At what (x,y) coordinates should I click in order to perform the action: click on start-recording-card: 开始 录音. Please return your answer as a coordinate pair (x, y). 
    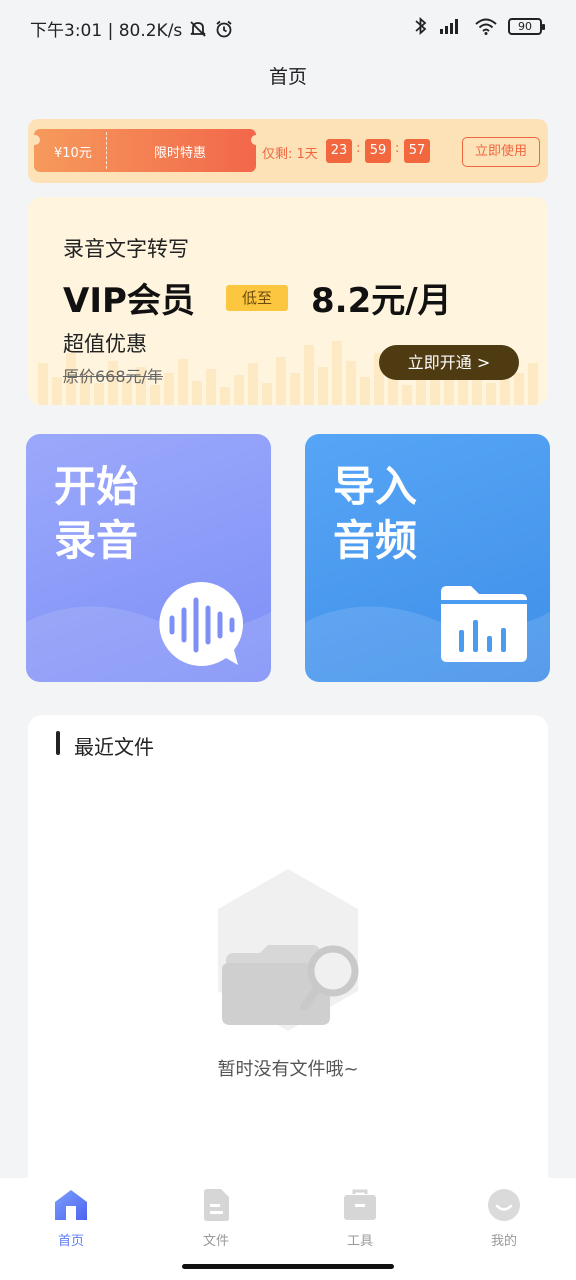
    Looking at the image, I should click on (148, 558).